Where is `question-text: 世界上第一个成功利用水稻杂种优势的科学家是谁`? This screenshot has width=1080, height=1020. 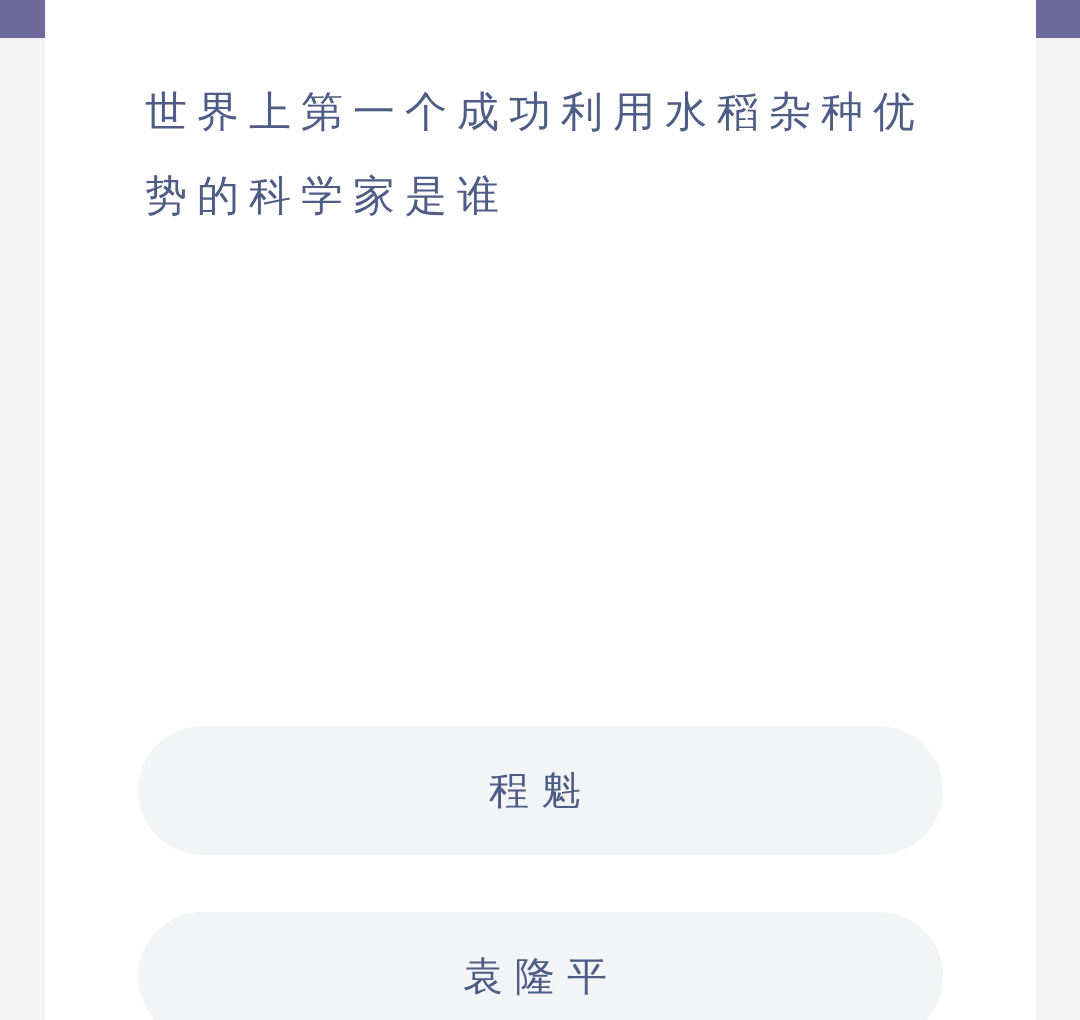
question-text: 世界上第一个成功利用水稻杂种优势的科学家是谁 is located at coordinates (535, 154).